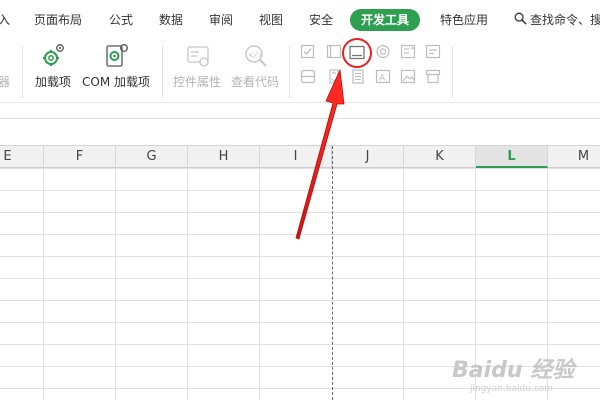 The height and width of the screenshot is (400, 600). What do you see at coordinates (197, 81) in the screenshot?
I see `control-properties-button: 控件属性` at bounding box center [197, 81].